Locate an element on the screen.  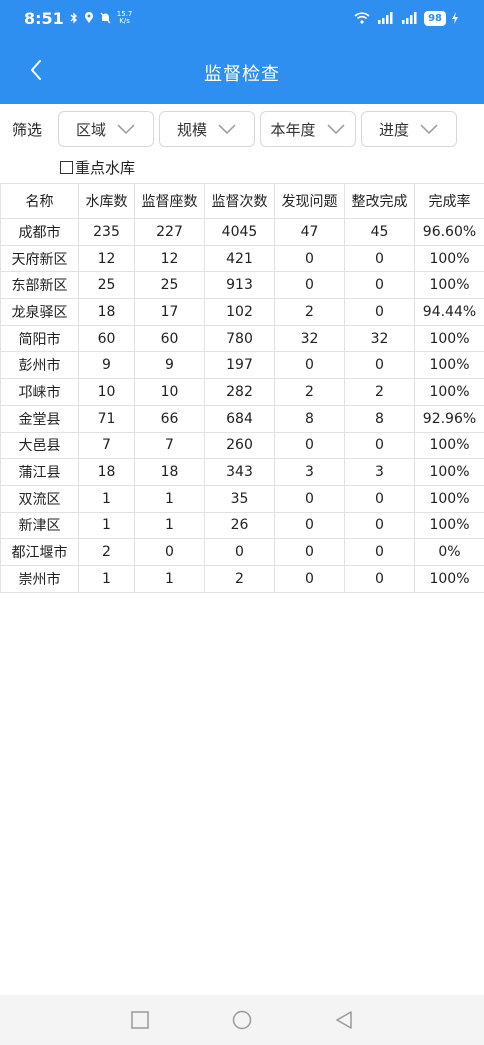
cell-supervised-count: 17 is located at coordinates (169, 312).